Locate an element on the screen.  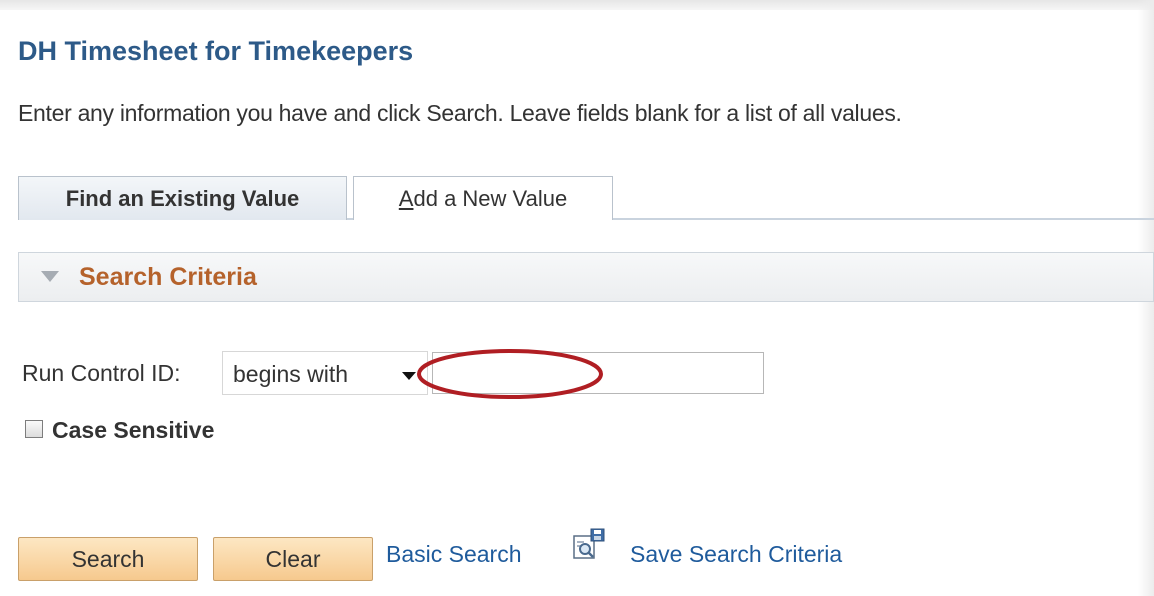
dropdown-arrow-icon is located at coordinates (409, 376).